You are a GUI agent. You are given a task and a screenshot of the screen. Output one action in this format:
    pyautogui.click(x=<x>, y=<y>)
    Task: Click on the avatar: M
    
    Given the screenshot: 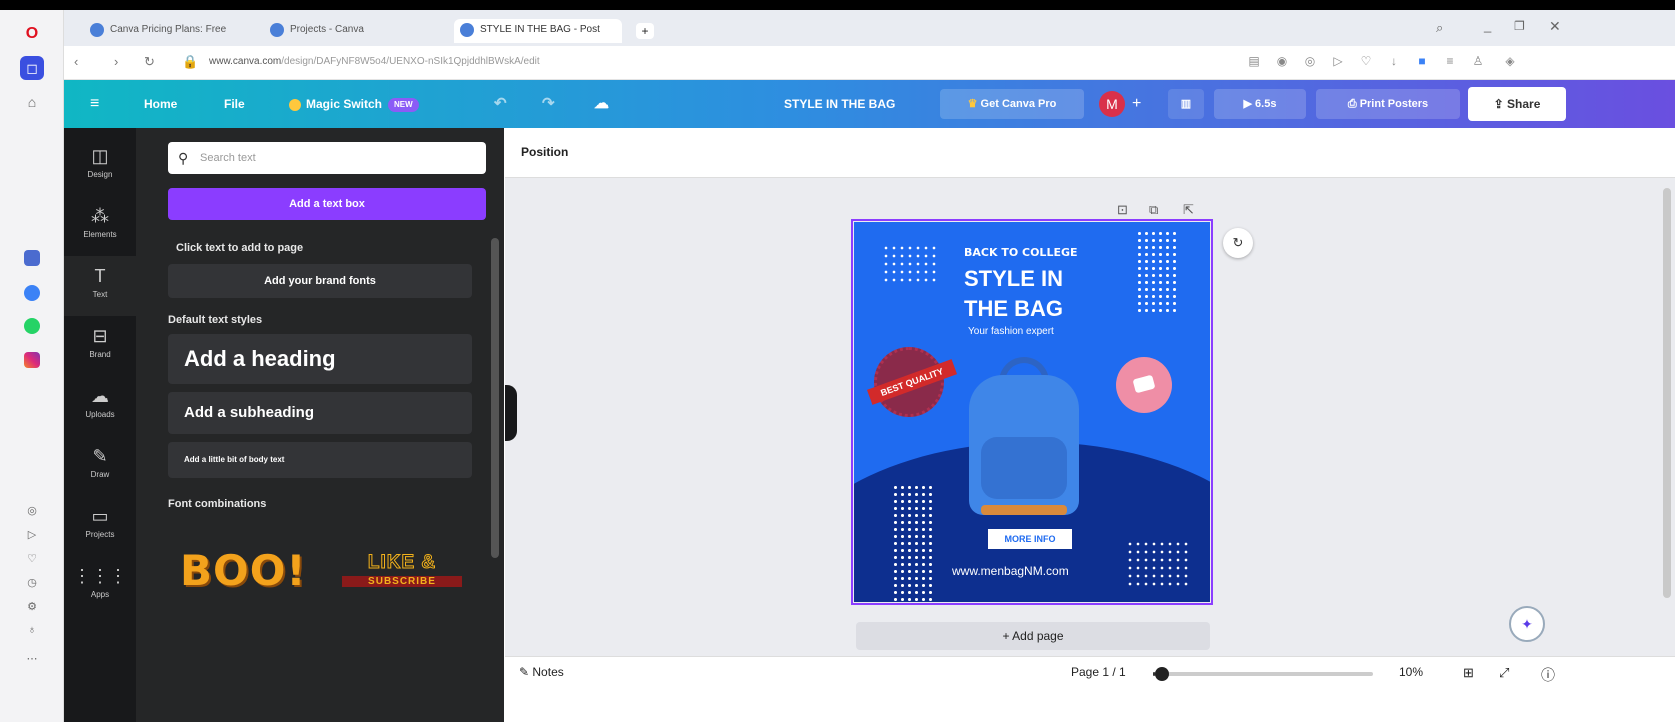 What is the action you would take?
    pyautogui.click(x=1112, y=104)
    